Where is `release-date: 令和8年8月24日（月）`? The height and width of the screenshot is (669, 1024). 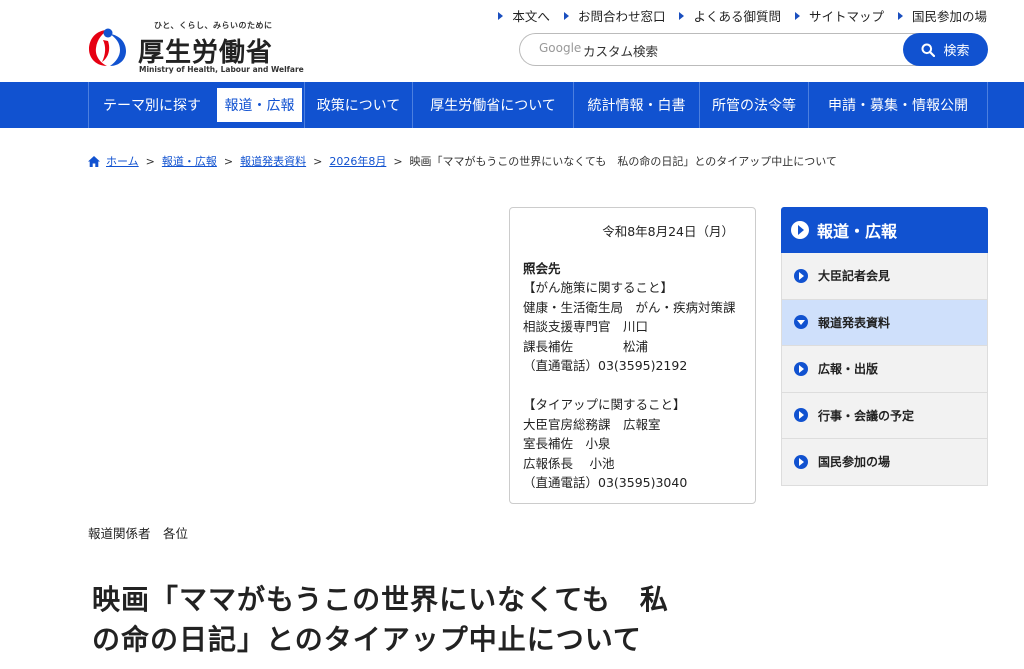 release-date: 令和8年8月24日（月） is located at coordinates (668, 231).